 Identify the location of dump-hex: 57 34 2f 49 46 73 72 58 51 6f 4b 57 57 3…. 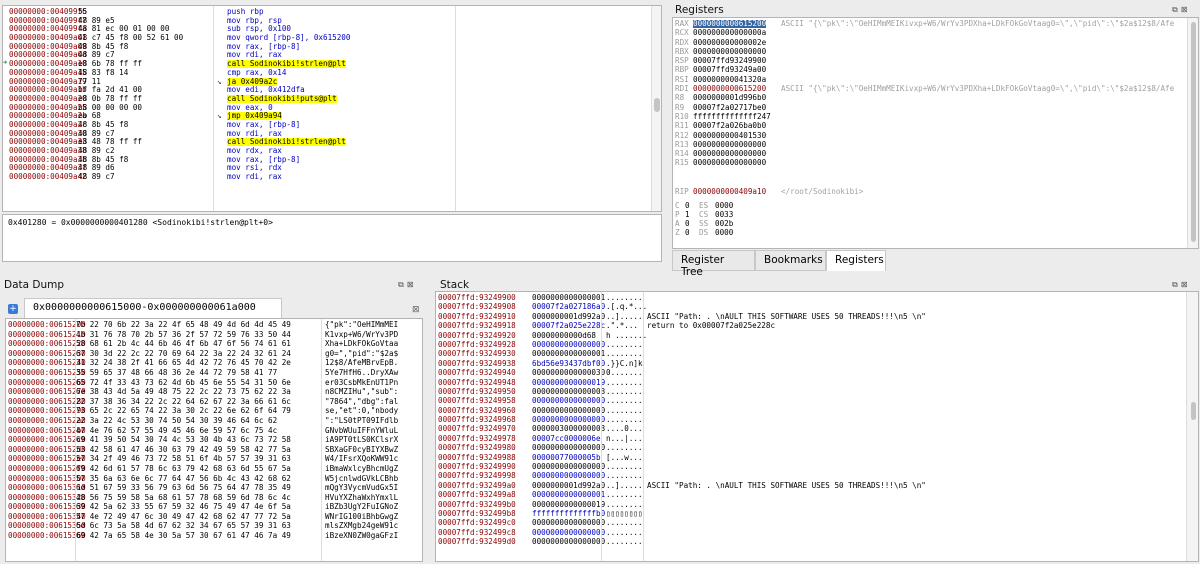
(183, 459).